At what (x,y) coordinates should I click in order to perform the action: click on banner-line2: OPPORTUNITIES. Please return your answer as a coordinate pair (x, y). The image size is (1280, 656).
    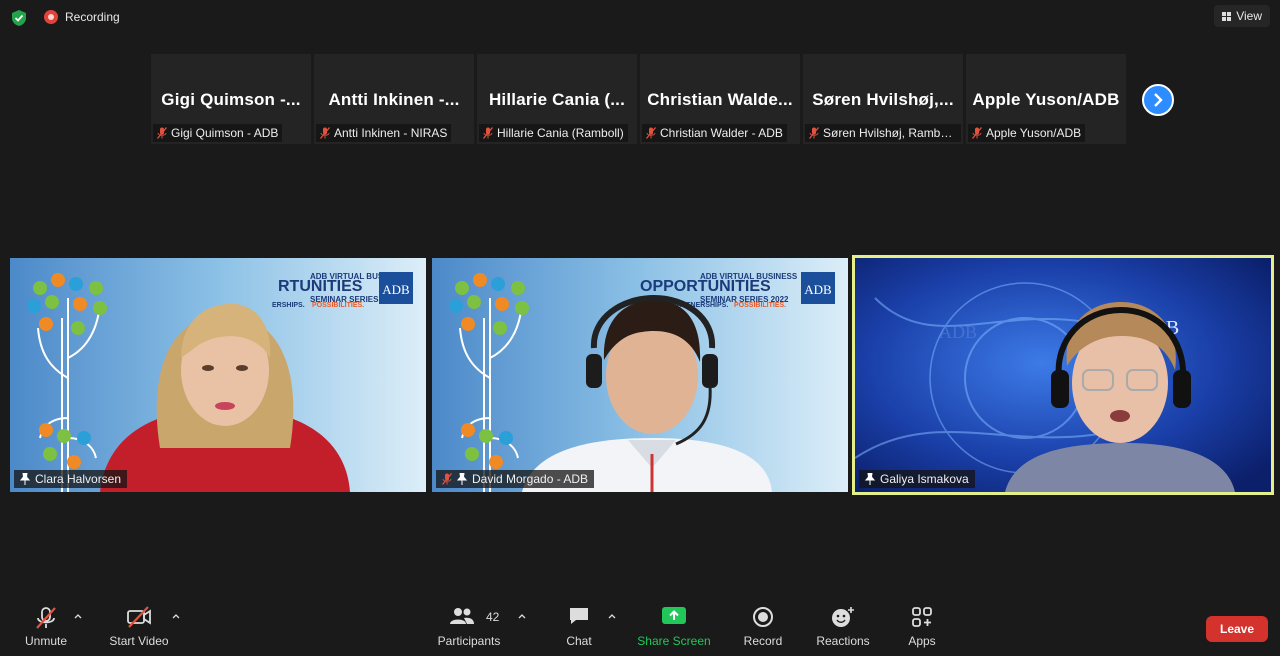
    Looking at the image, I should click on (705, 286).